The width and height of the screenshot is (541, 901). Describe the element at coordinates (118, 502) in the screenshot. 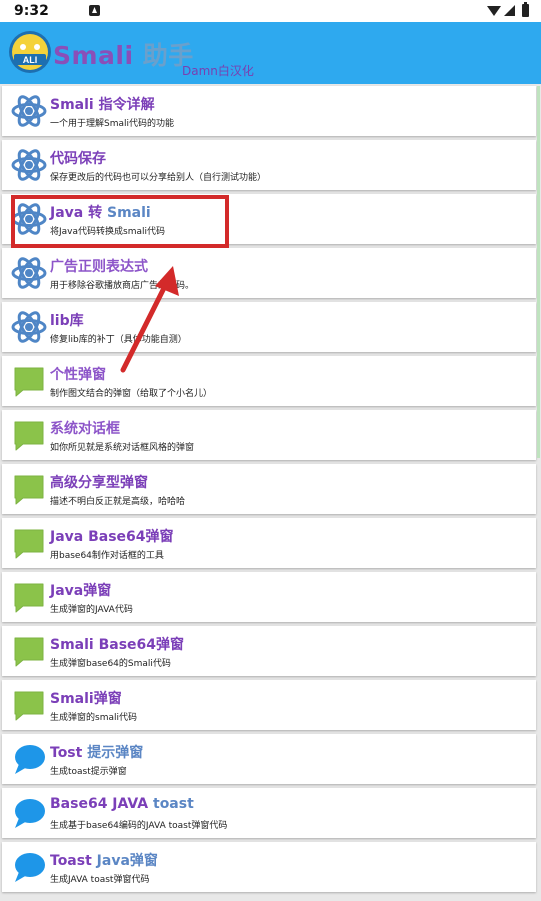

I see `list-item-description: 描述不明白反正就是高级，哈哈哈` at that location.